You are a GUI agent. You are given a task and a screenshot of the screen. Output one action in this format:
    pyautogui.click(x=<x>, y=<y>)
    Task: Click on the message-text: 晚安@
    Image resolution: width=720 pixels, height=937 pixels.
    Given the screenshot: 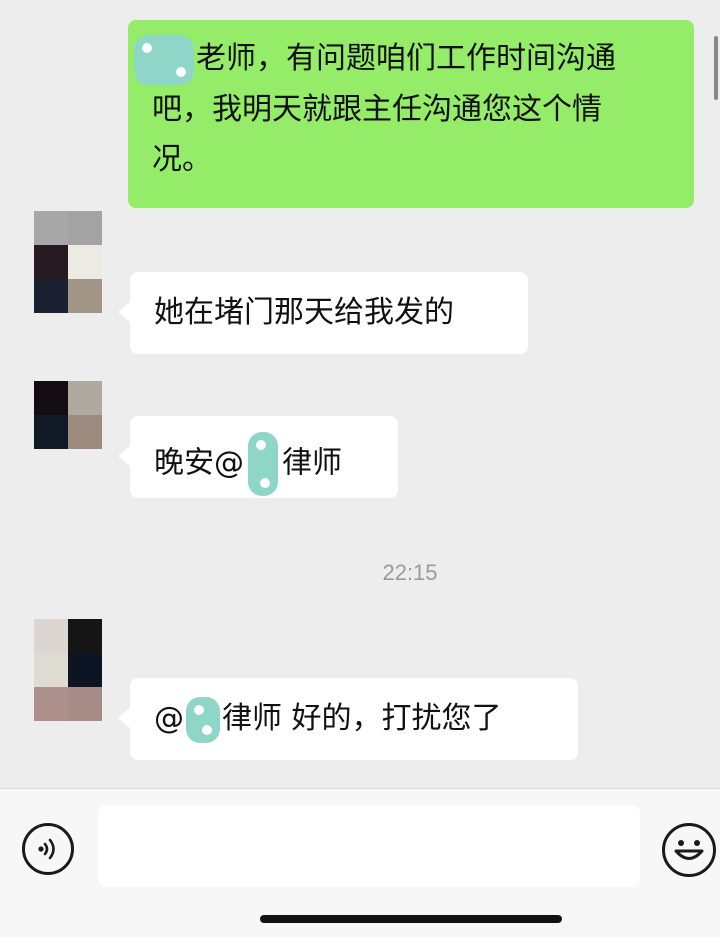 What is the action you would take?
    pyautogui.click(x=199, y=463)
    